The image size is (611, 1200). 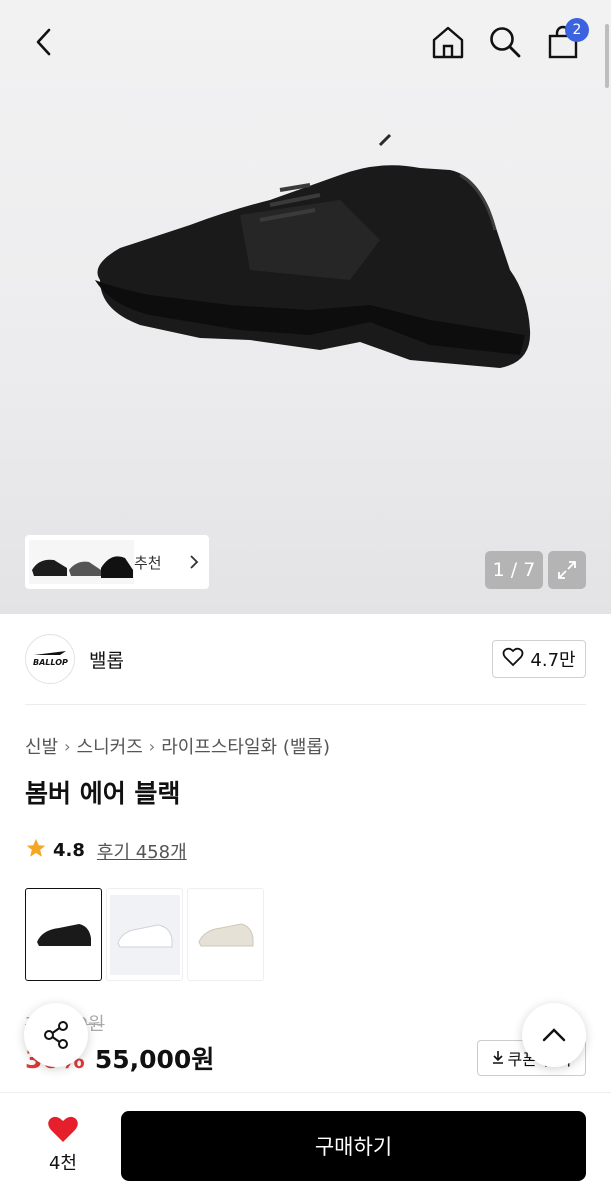 I want to click on product-title: 봄버 에어 블랙, so click(x=103, y=793).